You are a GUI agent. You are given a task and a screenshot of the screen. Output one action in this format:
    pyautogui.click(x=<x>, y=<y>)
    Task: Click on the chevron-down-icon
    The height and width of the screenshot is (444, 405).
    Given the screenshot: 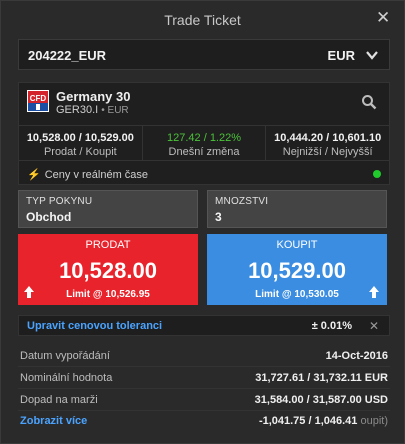 What is the action you would take?
    pyautogui.click(x=372, y=55)
    